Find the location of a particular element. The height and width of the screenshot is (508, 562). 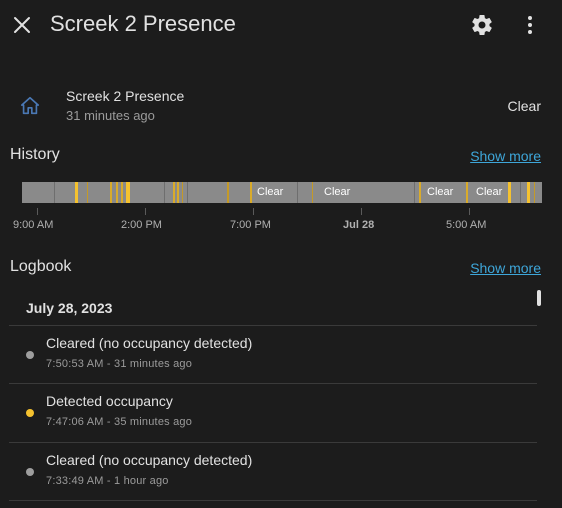

entity-row: Screek 2 Presence 31 minutes ago Clear is located at coordinates (281, 105).